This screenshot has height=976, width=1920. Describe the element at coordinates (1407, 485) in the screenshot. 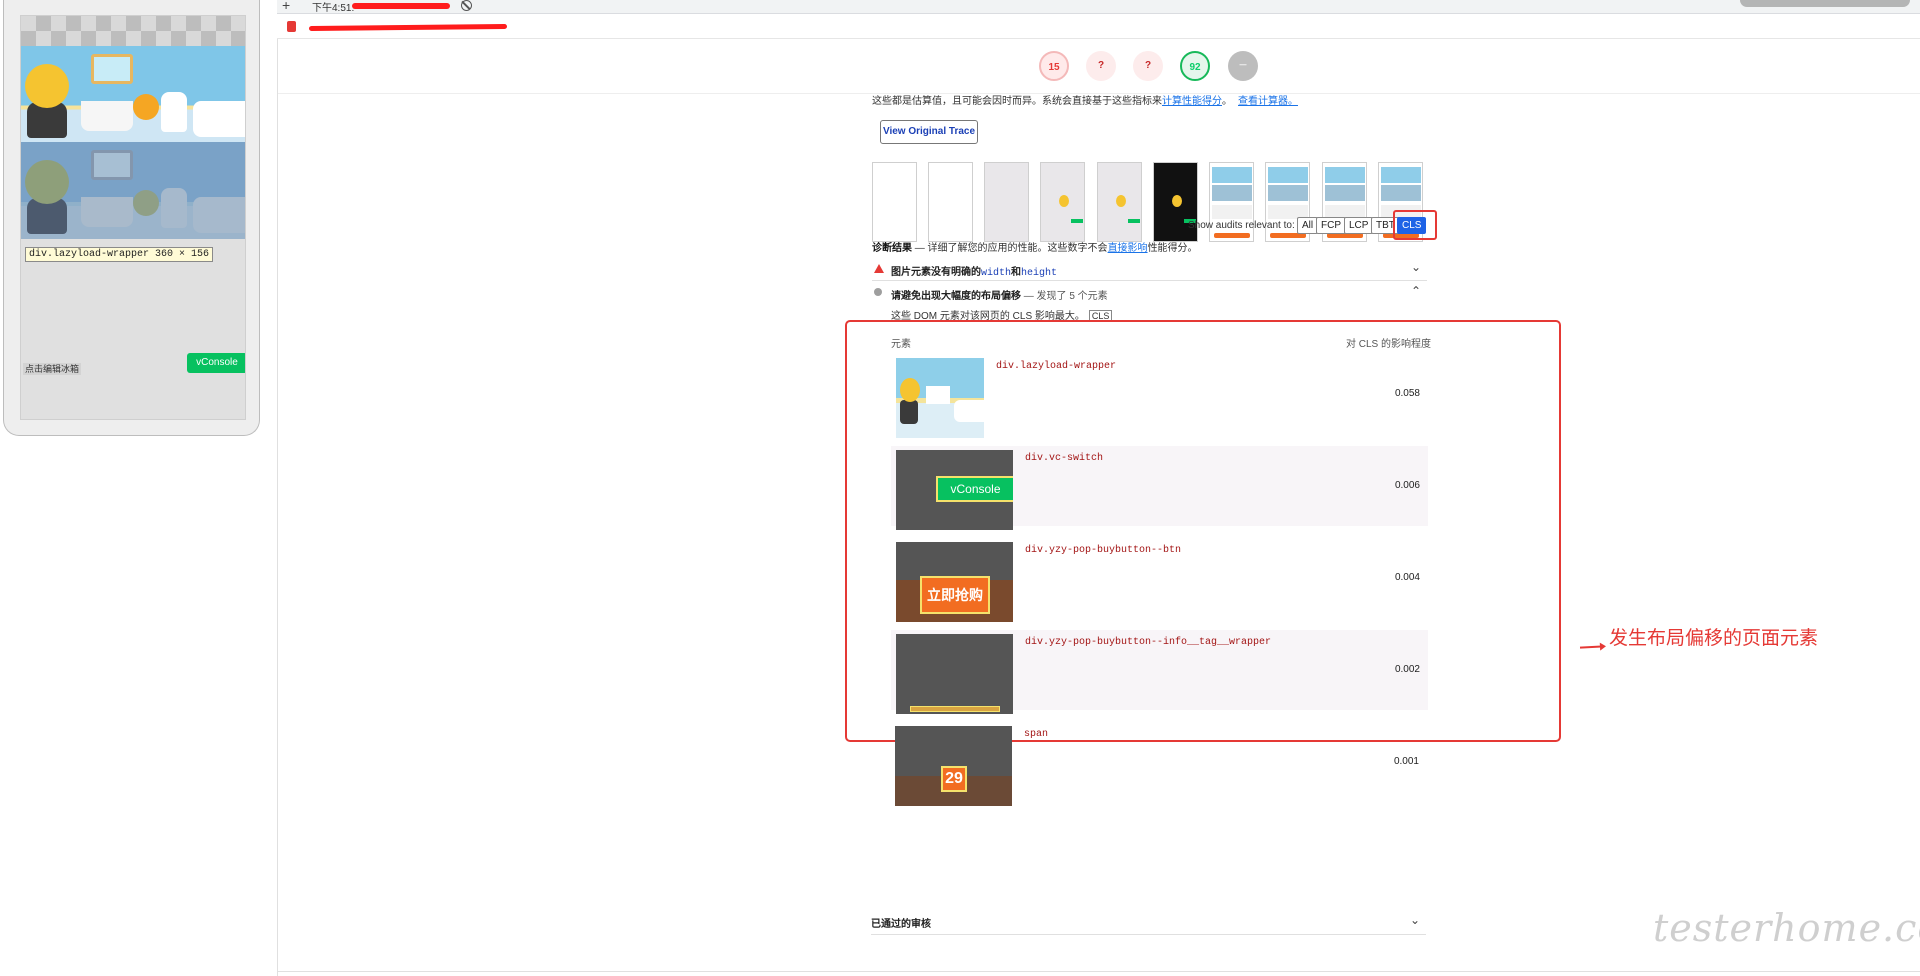

I see `cls-score: 0.006` at that location.